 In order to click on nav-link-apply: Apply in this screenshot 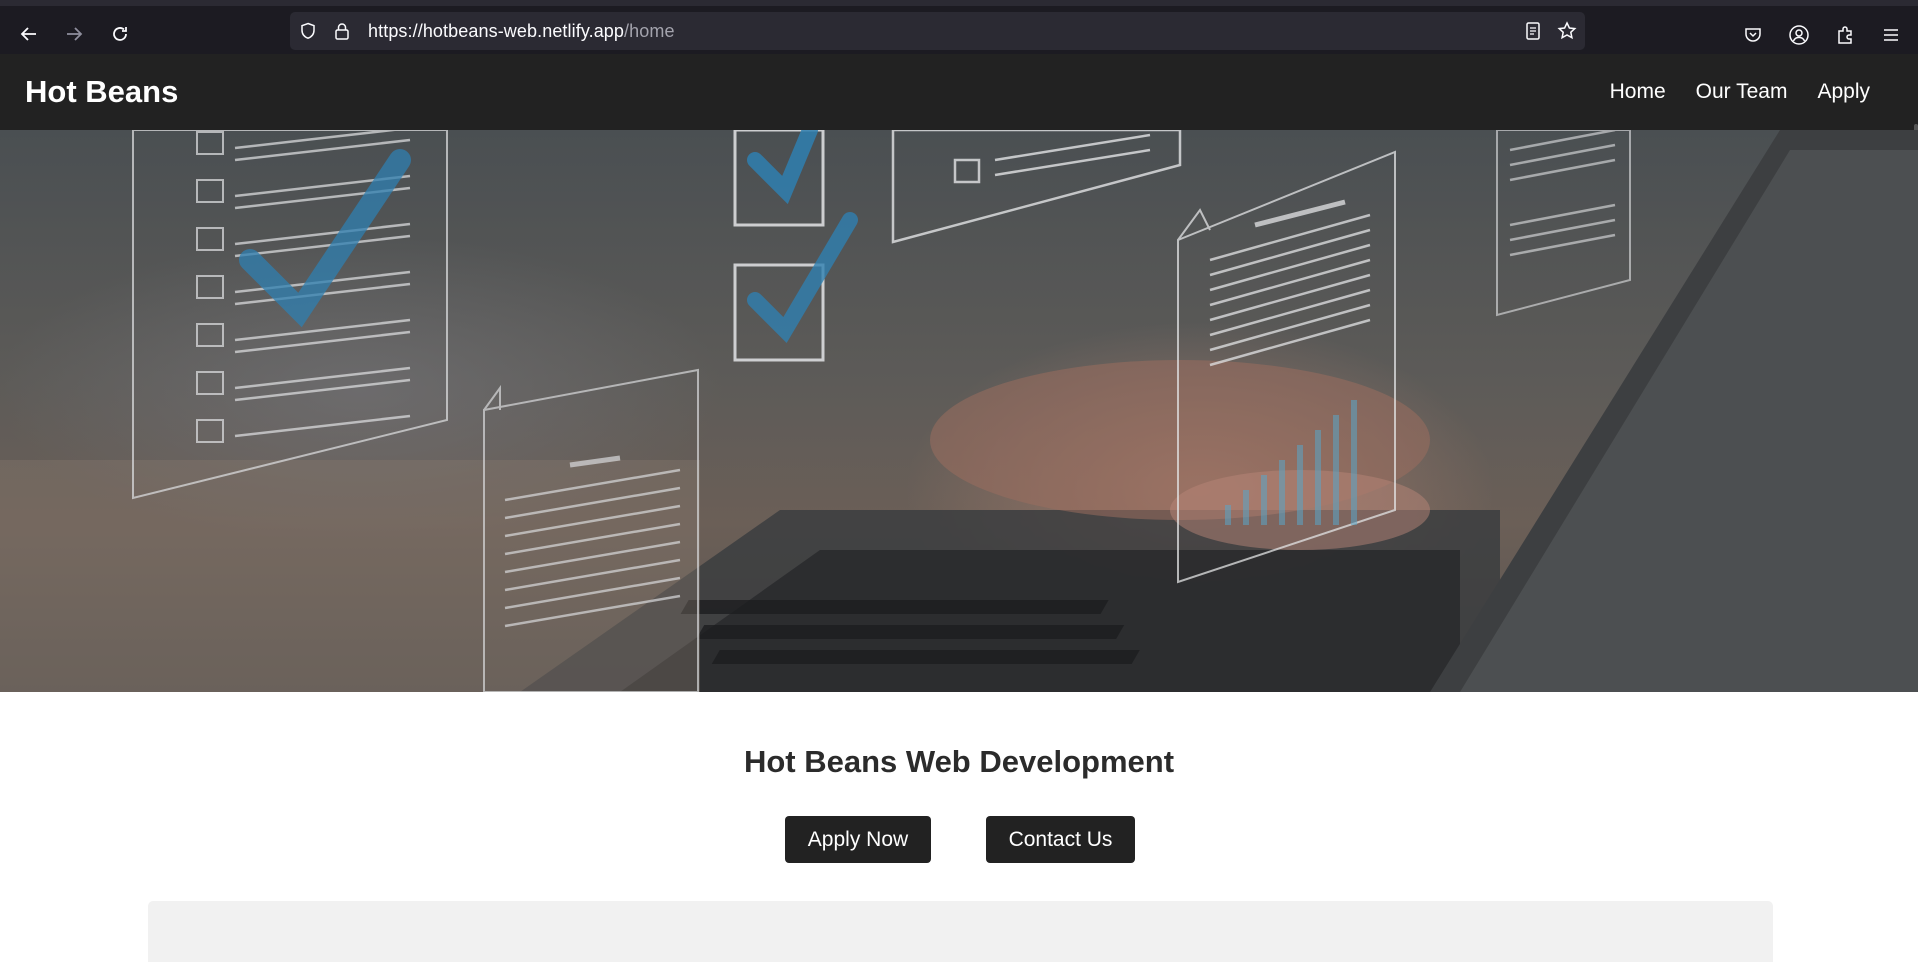, I will do `click(1843, 92)`.